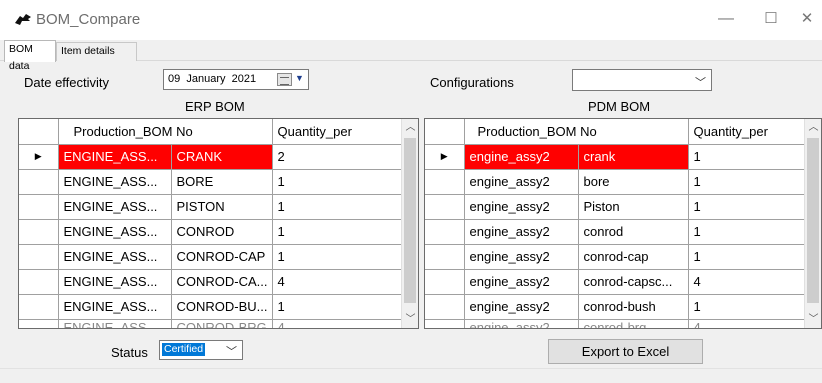  I want to click on item-no-cell: conrod-brg, so click(633, 323).